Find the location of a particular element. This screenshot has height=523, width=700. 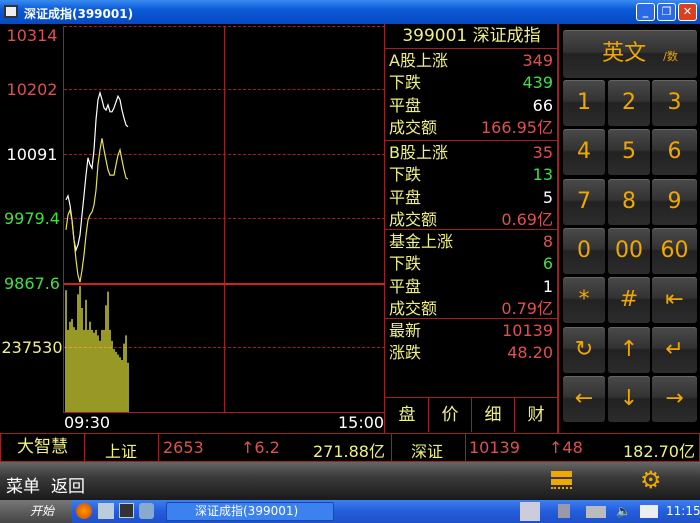

sh-amount: 271.88亿 is located at coordinates (349, 451).